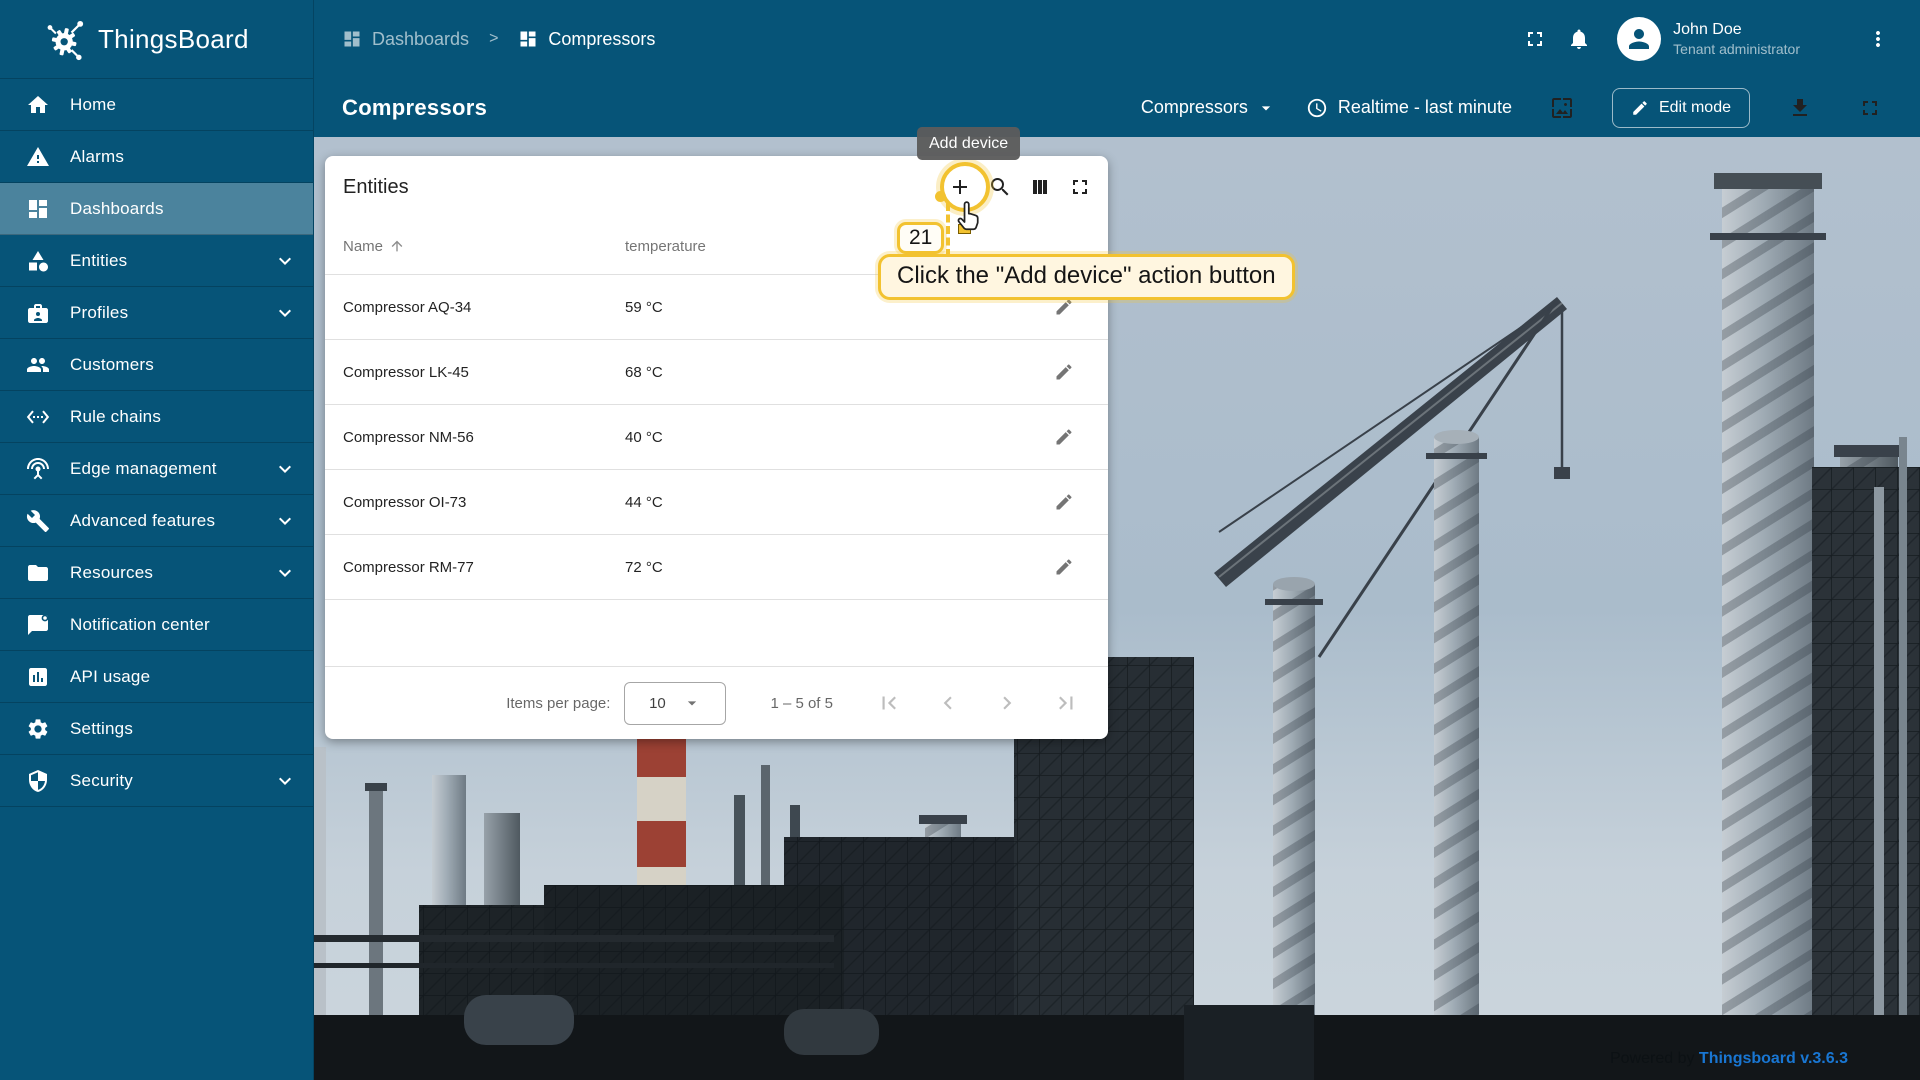 The width and height of the screenshot is (1920, 1080). I want to click on items-per-page-select: 10, so click(675, 703).